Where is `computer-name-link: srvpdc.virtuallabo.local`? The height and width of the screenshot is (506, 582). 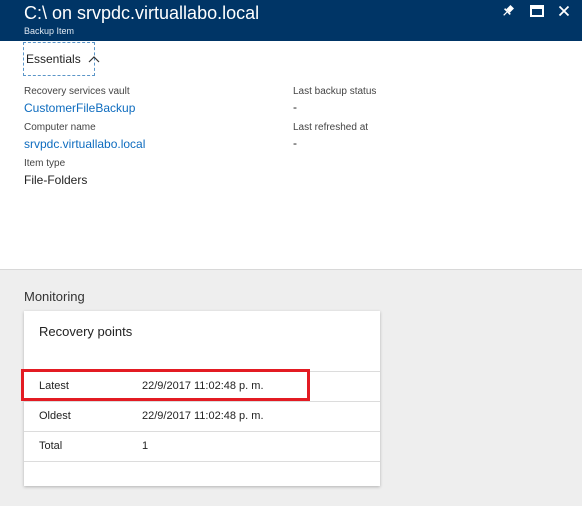 computer-name-link: srvpdc.virtuallabo.local is located at coordinates (84, 144).